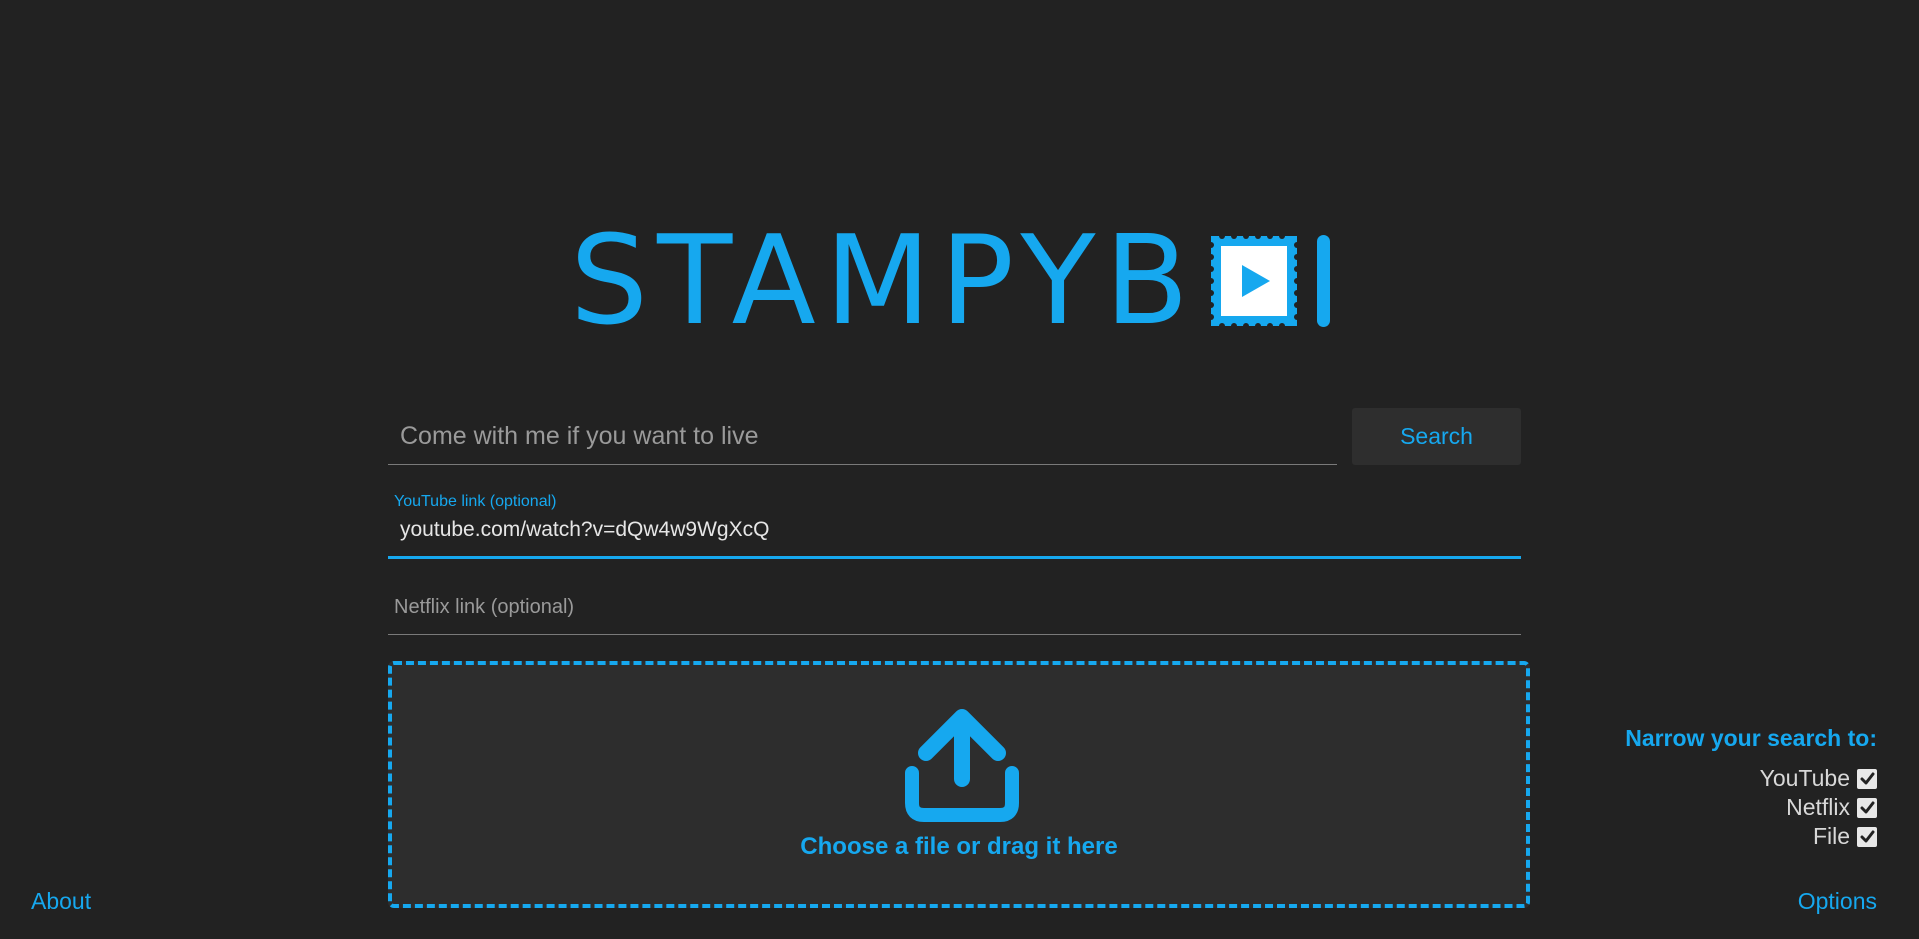 The height and width of the screenshot is (939, 1919). What do you see at coordinates (959, 846) in the screenshot?
I see `dropzone-text: Choose a file or drag it here` at bounding box center [959, 846].